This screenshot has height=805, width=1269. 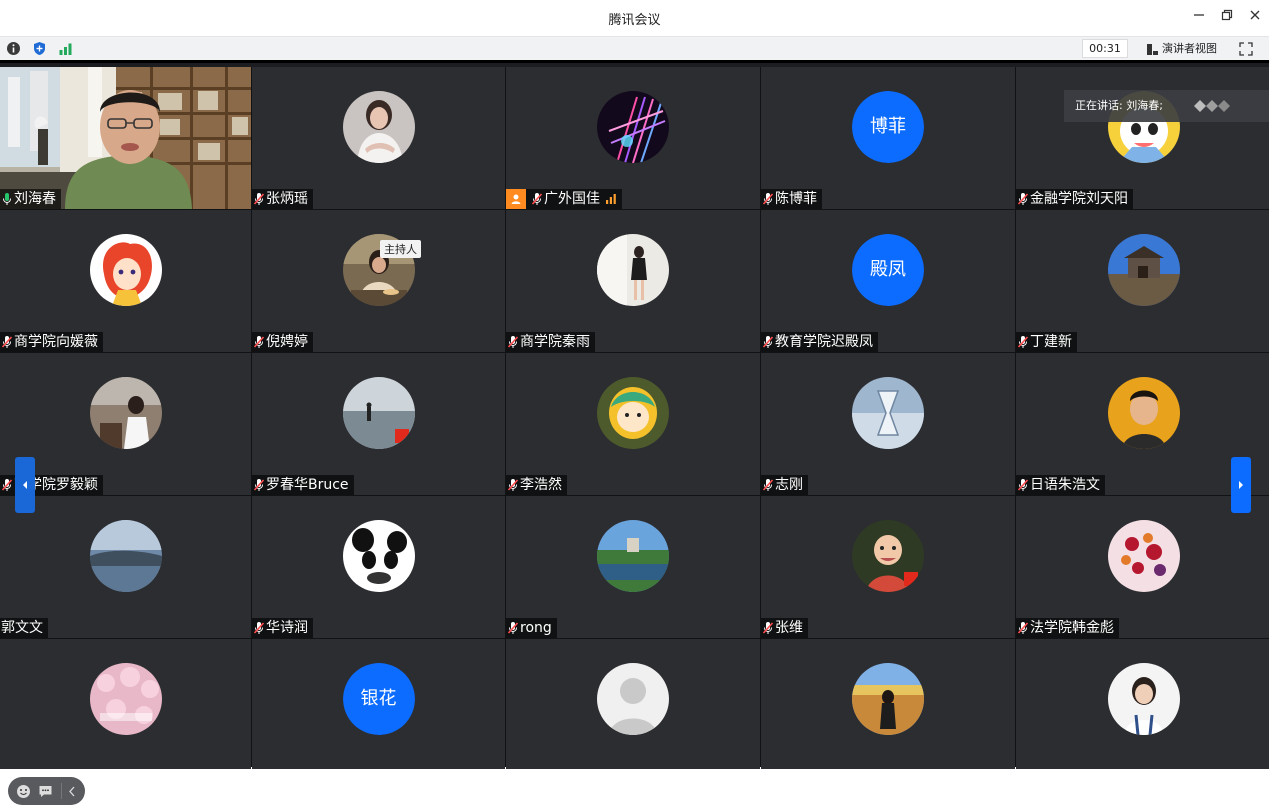 I want to click on participant-avatar: 博菲, so click(x=888, y=127).